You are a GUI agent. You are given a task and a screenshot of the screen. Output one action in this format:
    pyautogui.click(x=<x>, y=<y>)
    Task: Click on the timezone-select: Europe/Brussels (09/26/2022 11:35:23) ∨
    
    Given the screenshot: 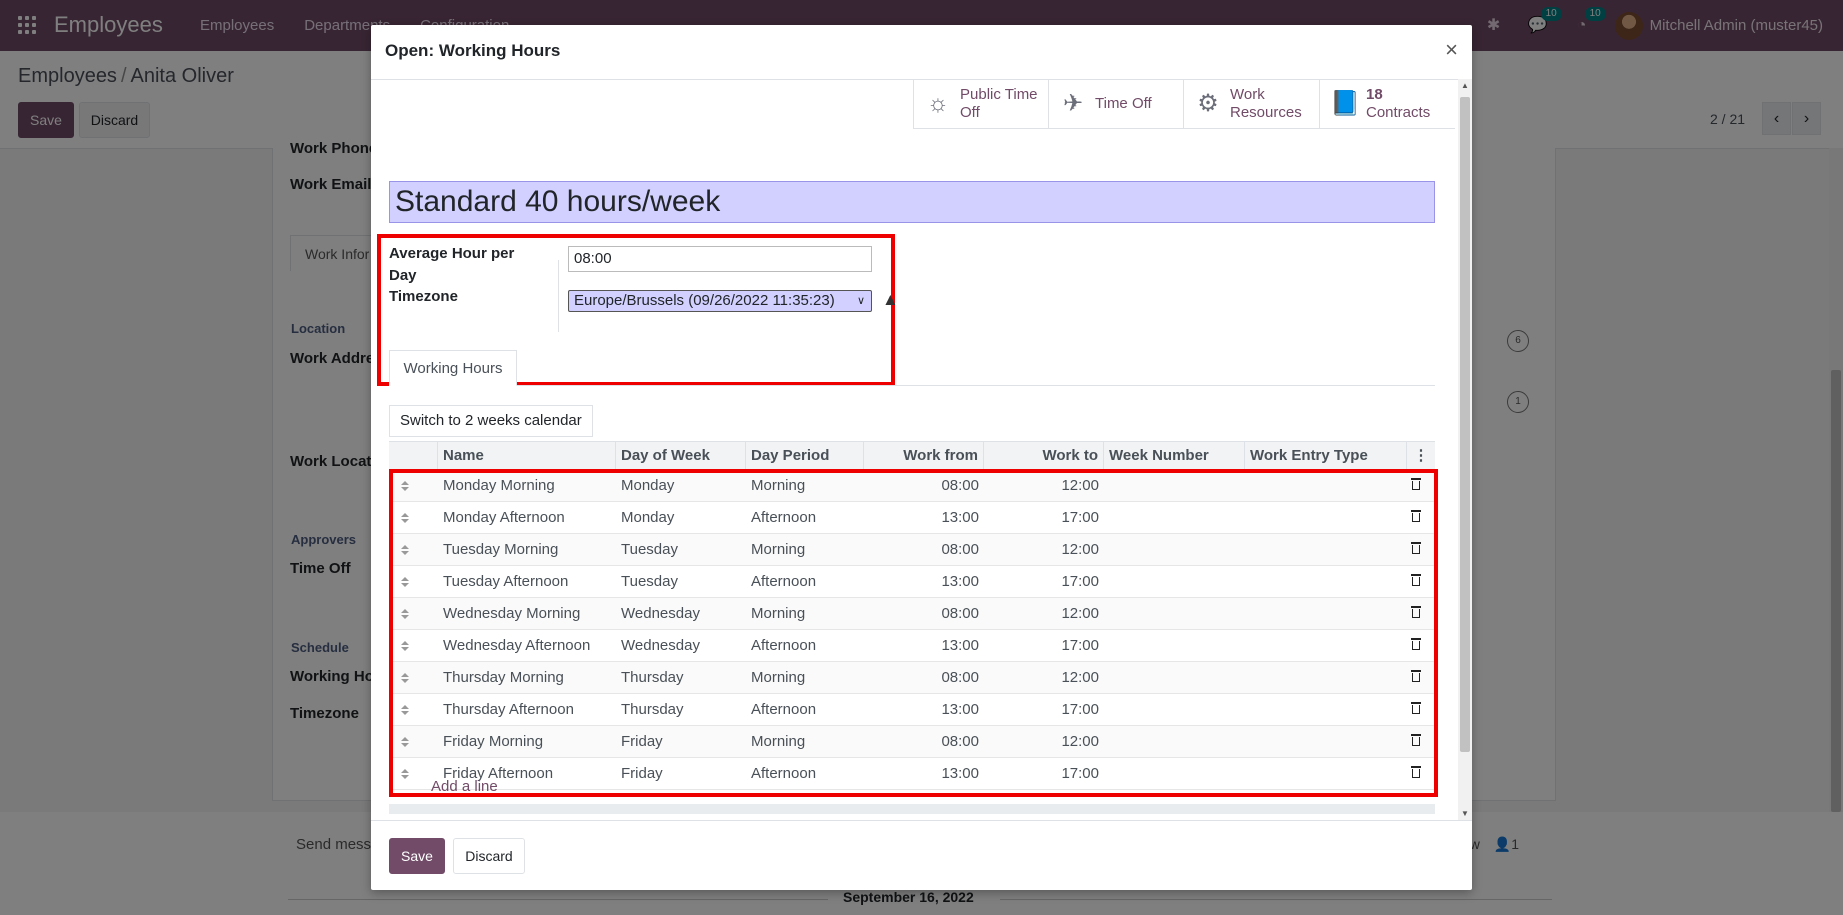 What is the action you would take?
    pyautogui.click(x=720, y=301)
    